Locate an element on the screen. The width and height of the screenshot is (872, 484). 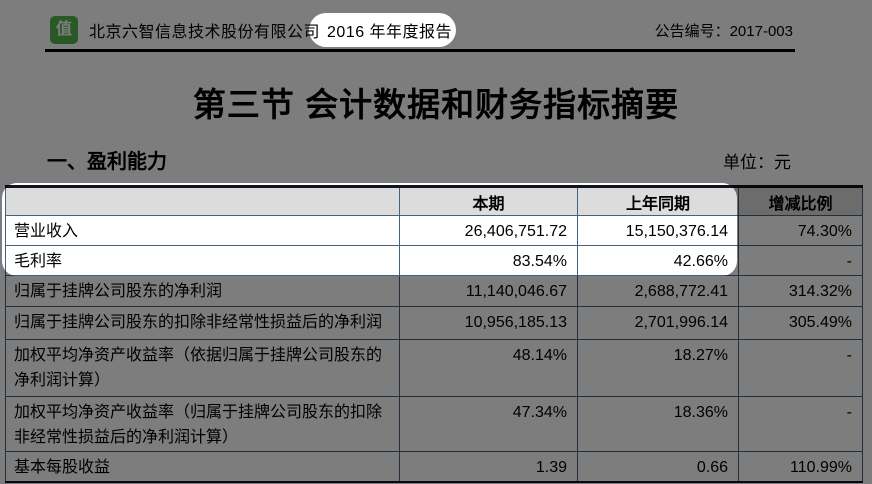
current-period-cell: 1.39 is located at coordinates (488, 467).